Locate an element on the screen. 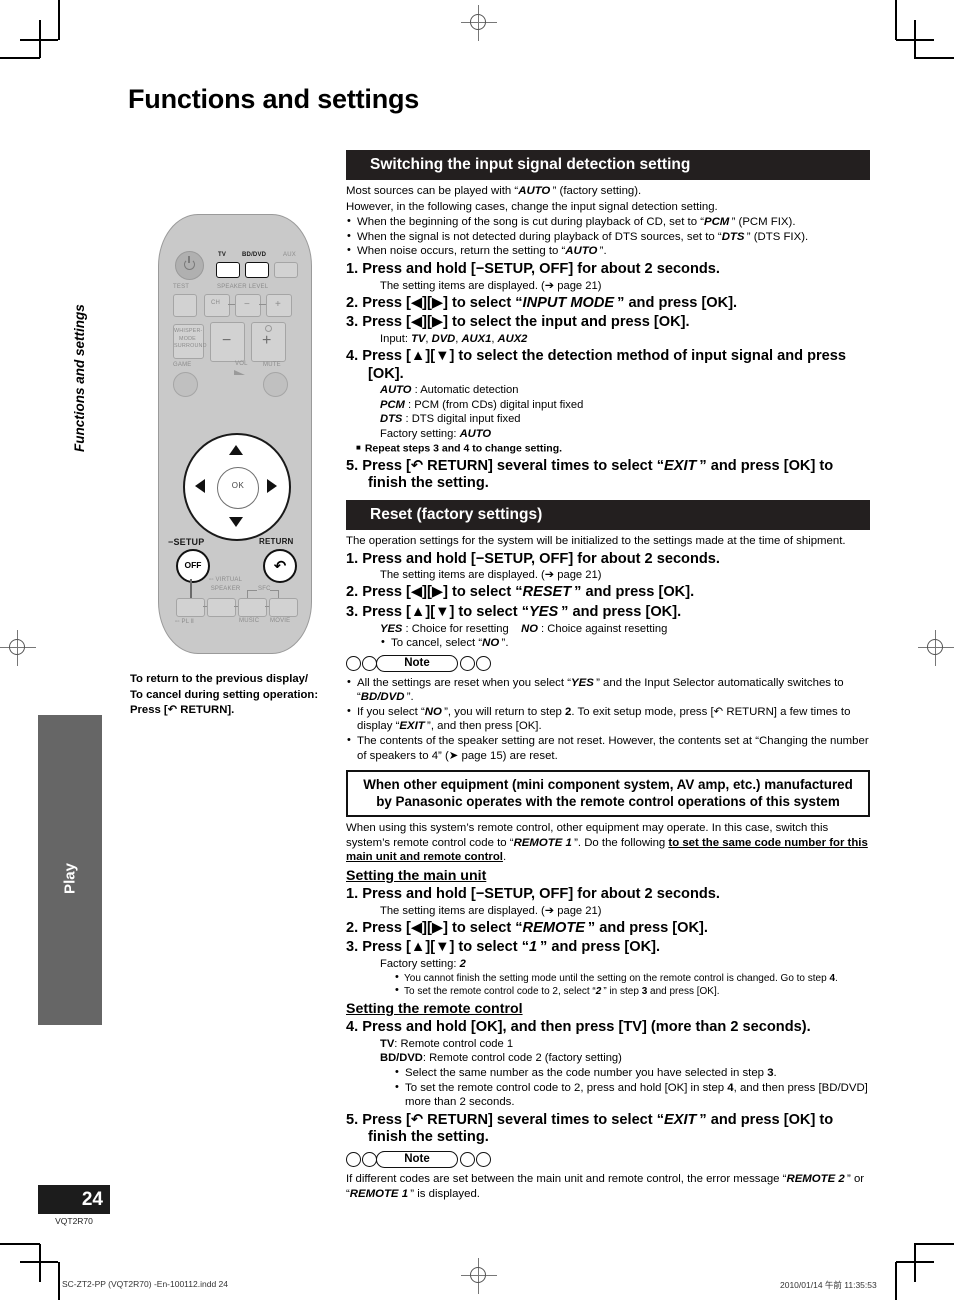 This screenshot has height=1300, width=954. remote-label-test: TEST is located at coordinates (181, 287).